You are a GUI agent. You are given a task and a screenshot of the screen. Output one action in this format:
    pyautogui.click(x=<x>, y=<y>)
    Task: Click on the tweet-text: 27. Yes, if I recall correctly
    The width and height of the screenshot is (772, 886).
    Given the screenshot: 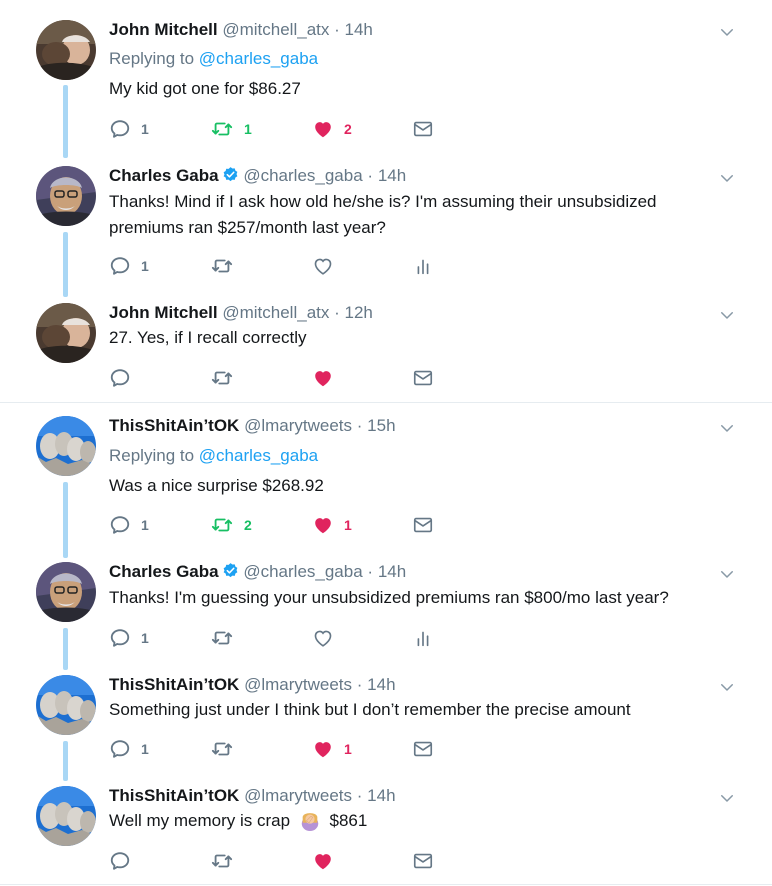 What is the action you would take?
    pyautogui.click(x=208, y=337)
    